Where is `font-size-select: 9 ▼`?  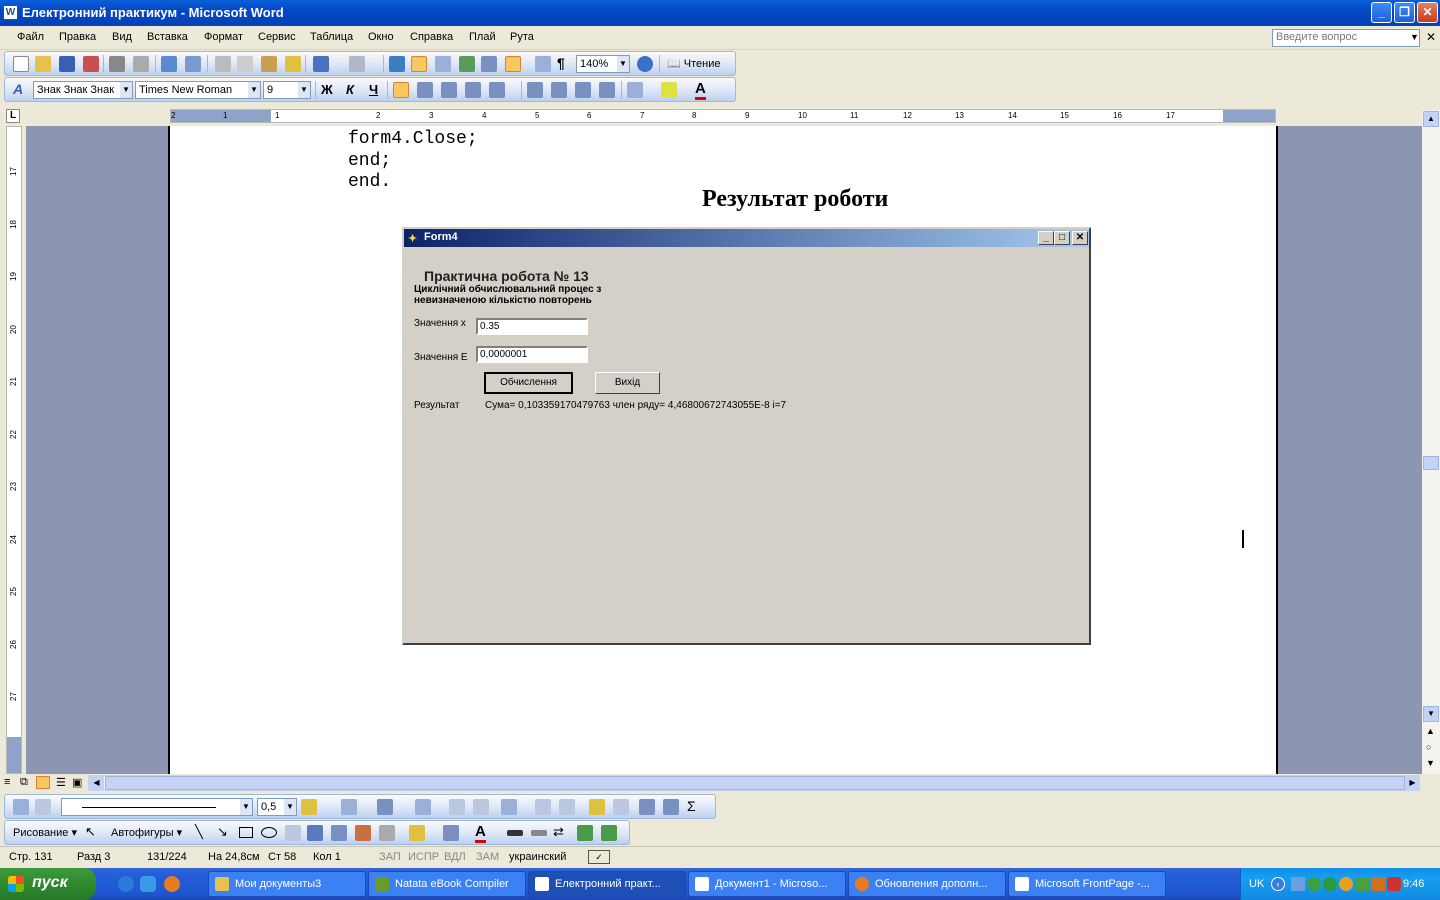 font-size-select: 9 ▼ is located at coordinates (287, 90).